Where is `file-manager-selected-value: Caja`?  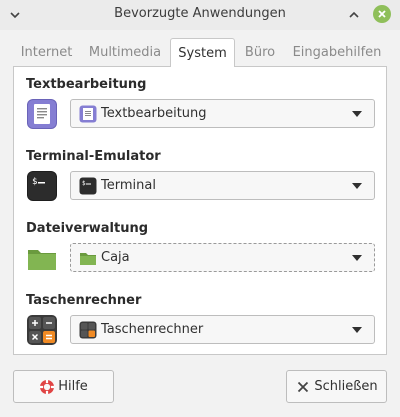
file-manager-selected-value: Caja is located at coordinates (115, 257).